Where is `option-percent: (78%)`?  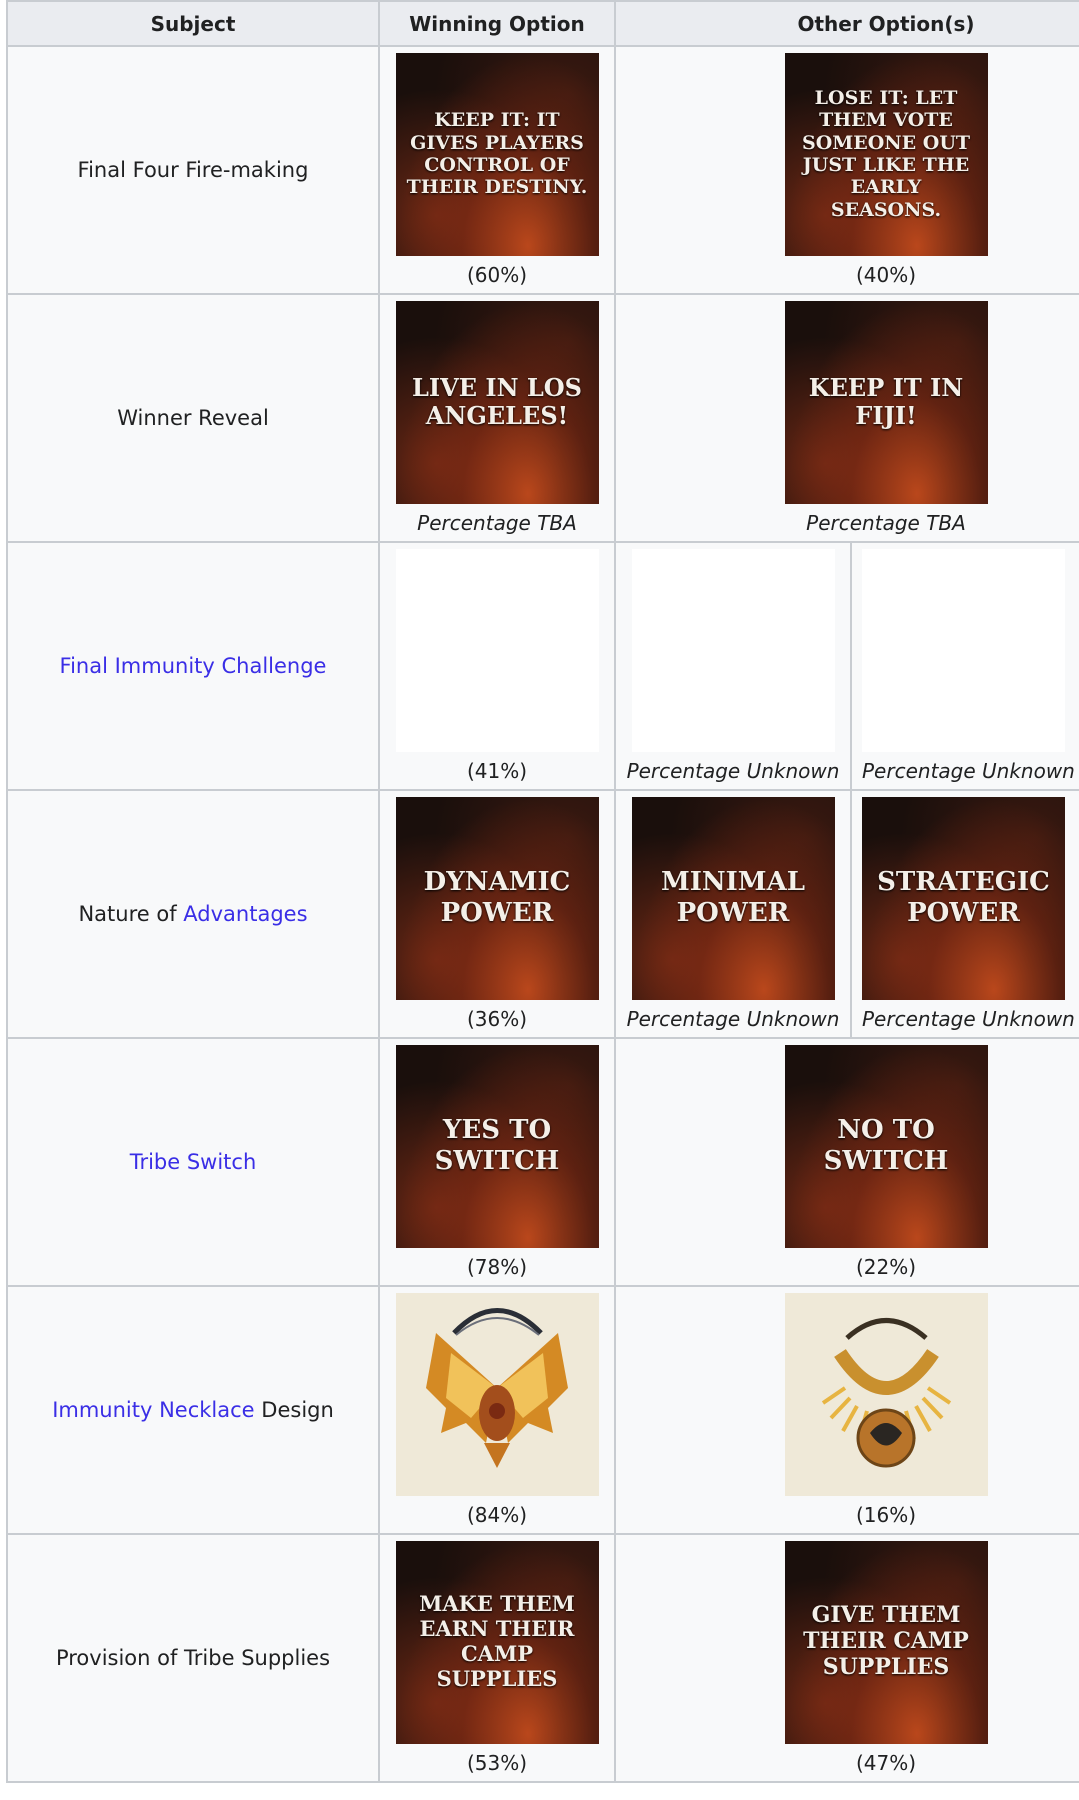
option-percent: (78%) is located at coordinates (497, 1266).